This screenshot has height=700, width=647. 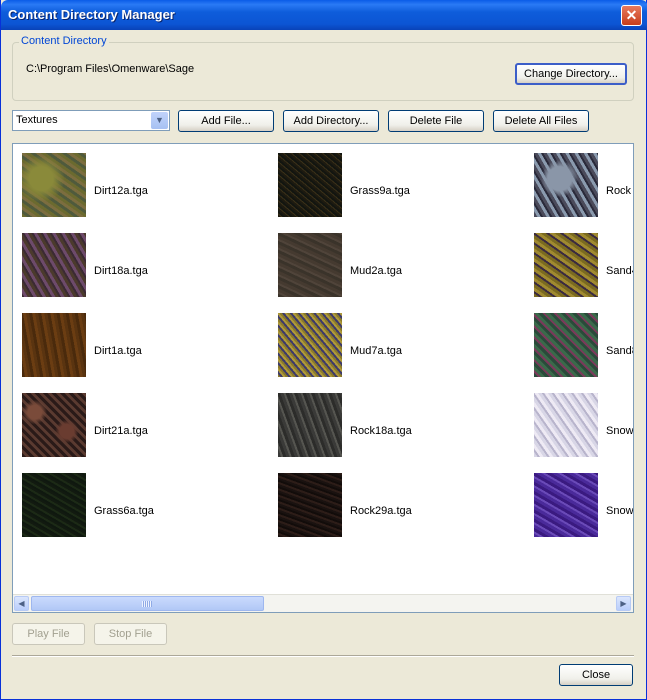 What do you see at coordinates (124, 511) in the screenshot?
I see `file-name: Grass6a.tga` at bounding box center [124, 511].